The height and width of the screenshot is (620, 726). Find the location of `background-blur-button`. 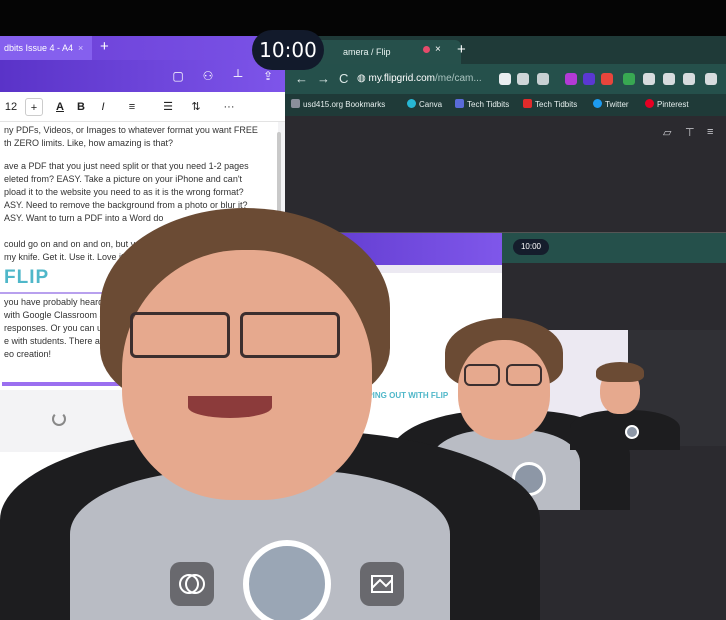

background-blur-button is located at coordinates (382, 584).